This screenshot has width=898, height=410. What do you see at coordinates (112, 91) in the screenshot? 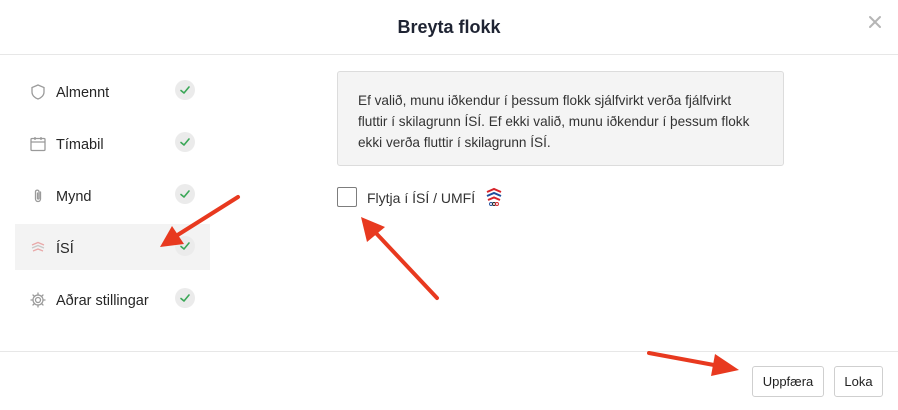
I see `sidebar-item-almennt: Almennt` at bounding box center [112, 91].